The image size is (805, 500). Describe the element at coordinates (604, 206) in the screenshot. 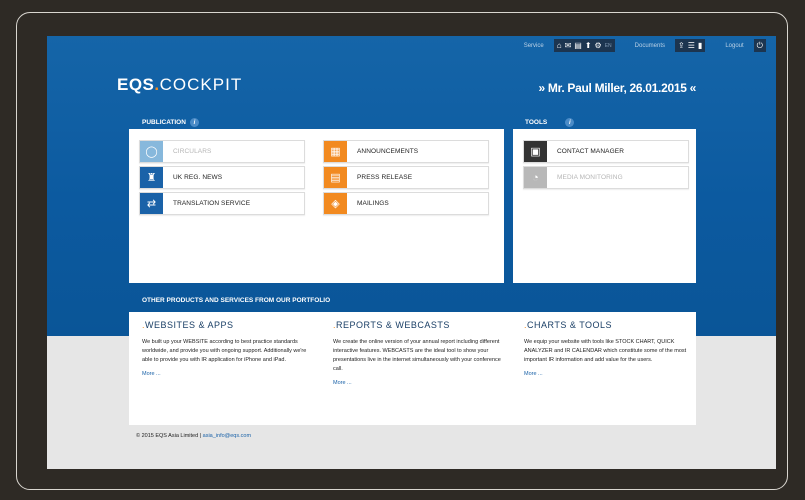

I see `tools-panel: ▣ CONTACT MANAGER ◔ MEDIA MONITORING` at that location.